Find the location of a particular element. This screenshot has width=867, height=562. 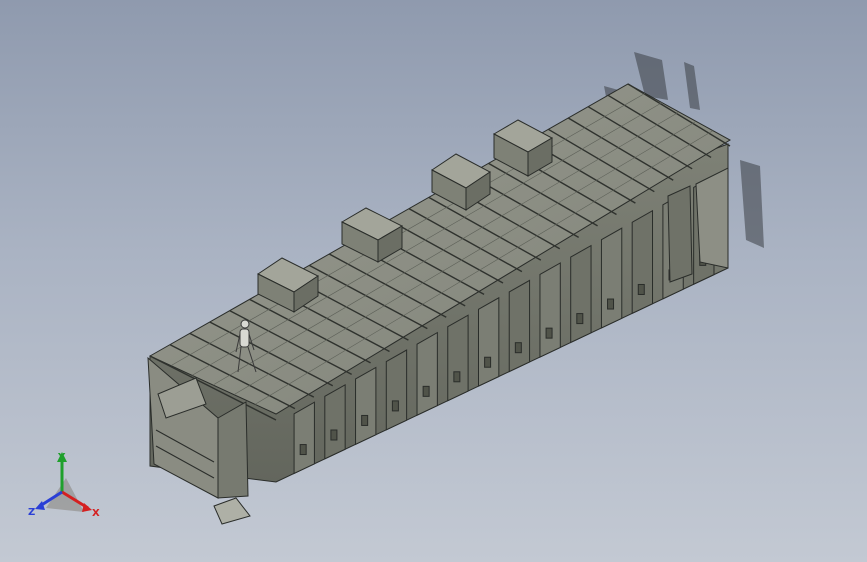

z-axis-label: Z is located at coordinates (31, 512).